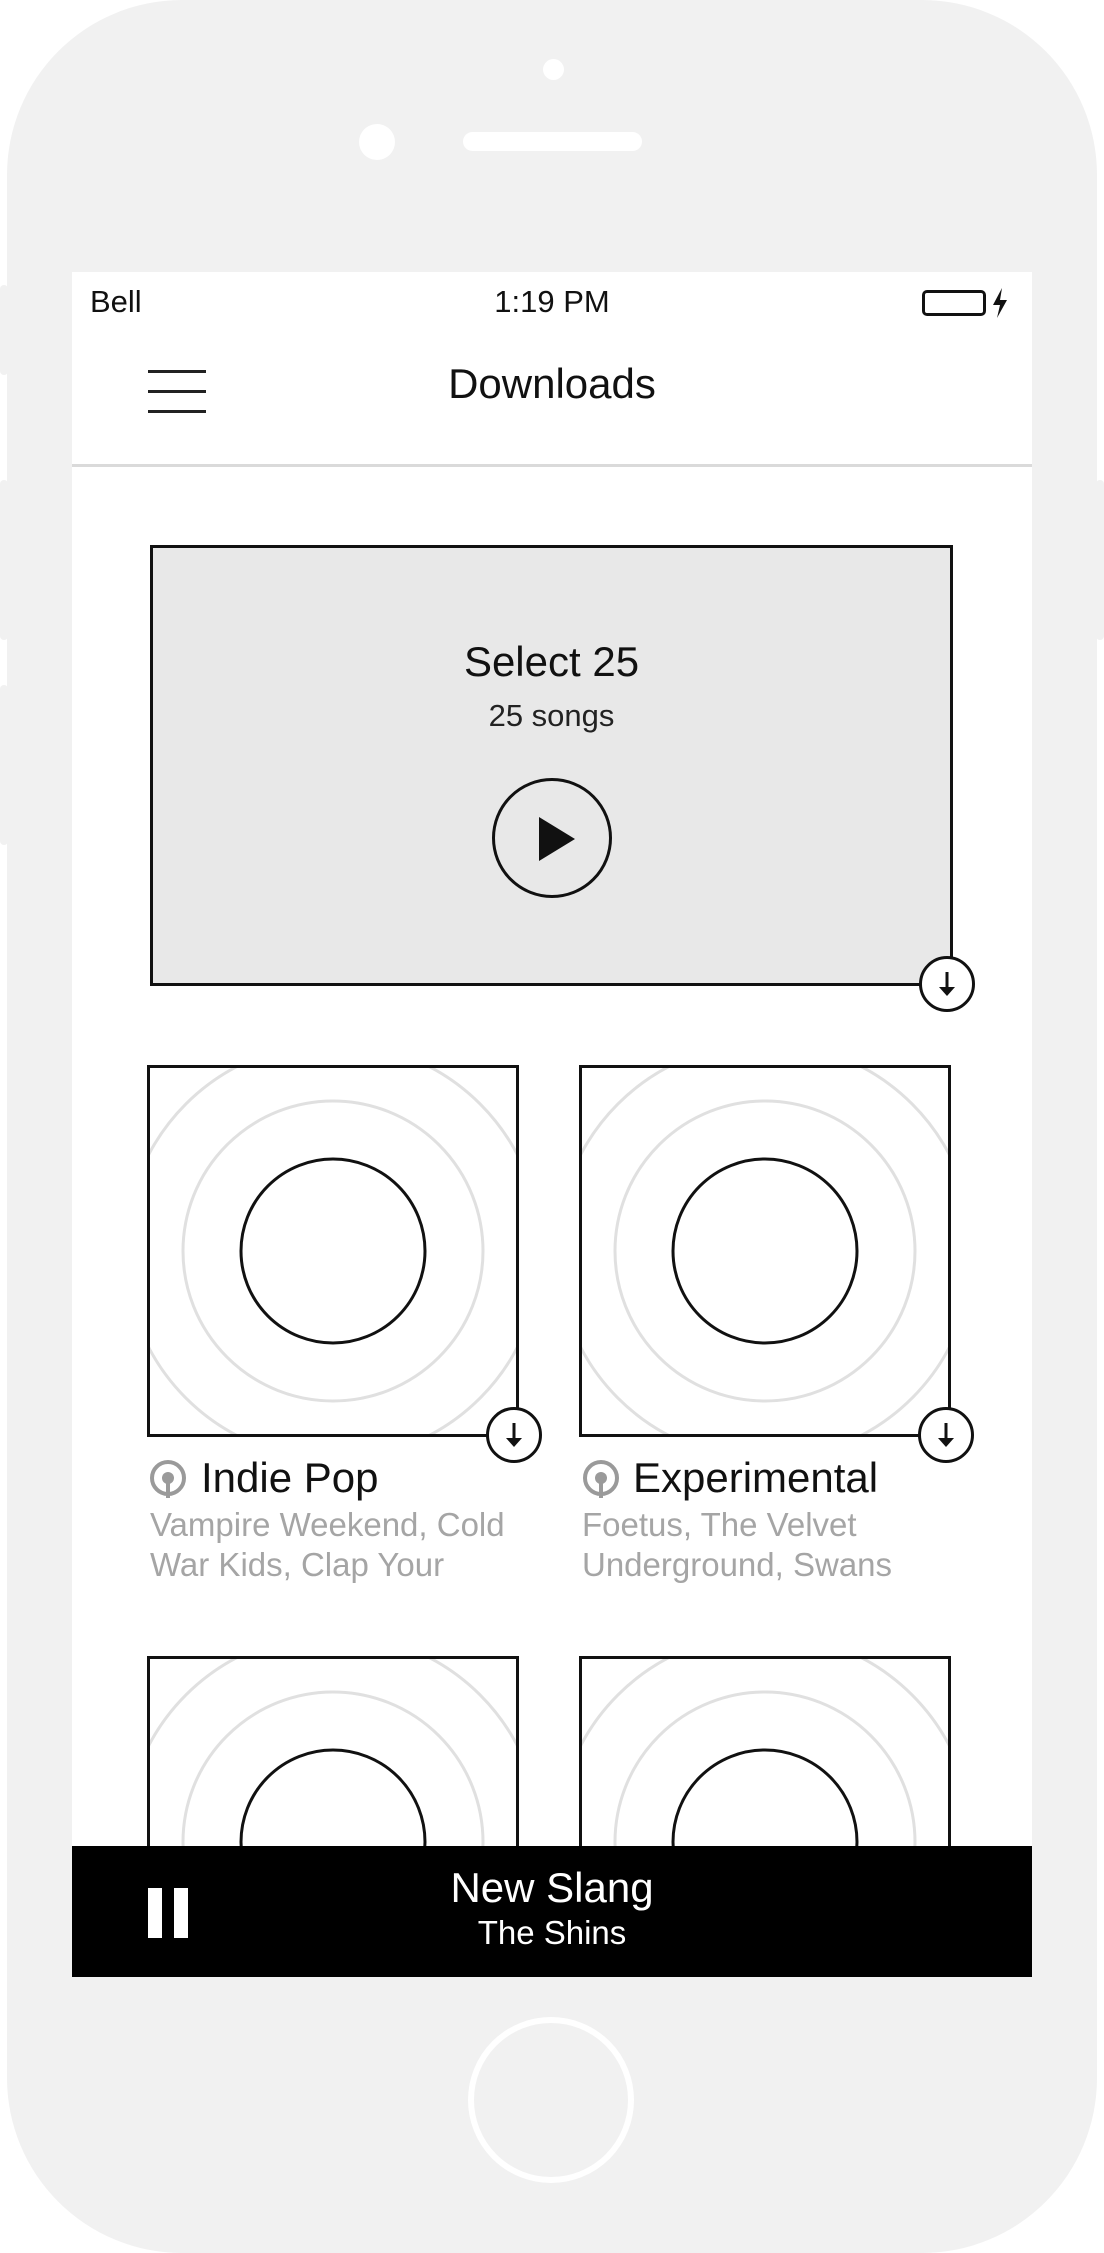 This screenshot has height=2253, width=1104. What do you see at coordinates (737, 1544) in the screenshot?
I see `station-description: Foetus, The Velvet Underground, Swans` at bounding box center [737, 1544].